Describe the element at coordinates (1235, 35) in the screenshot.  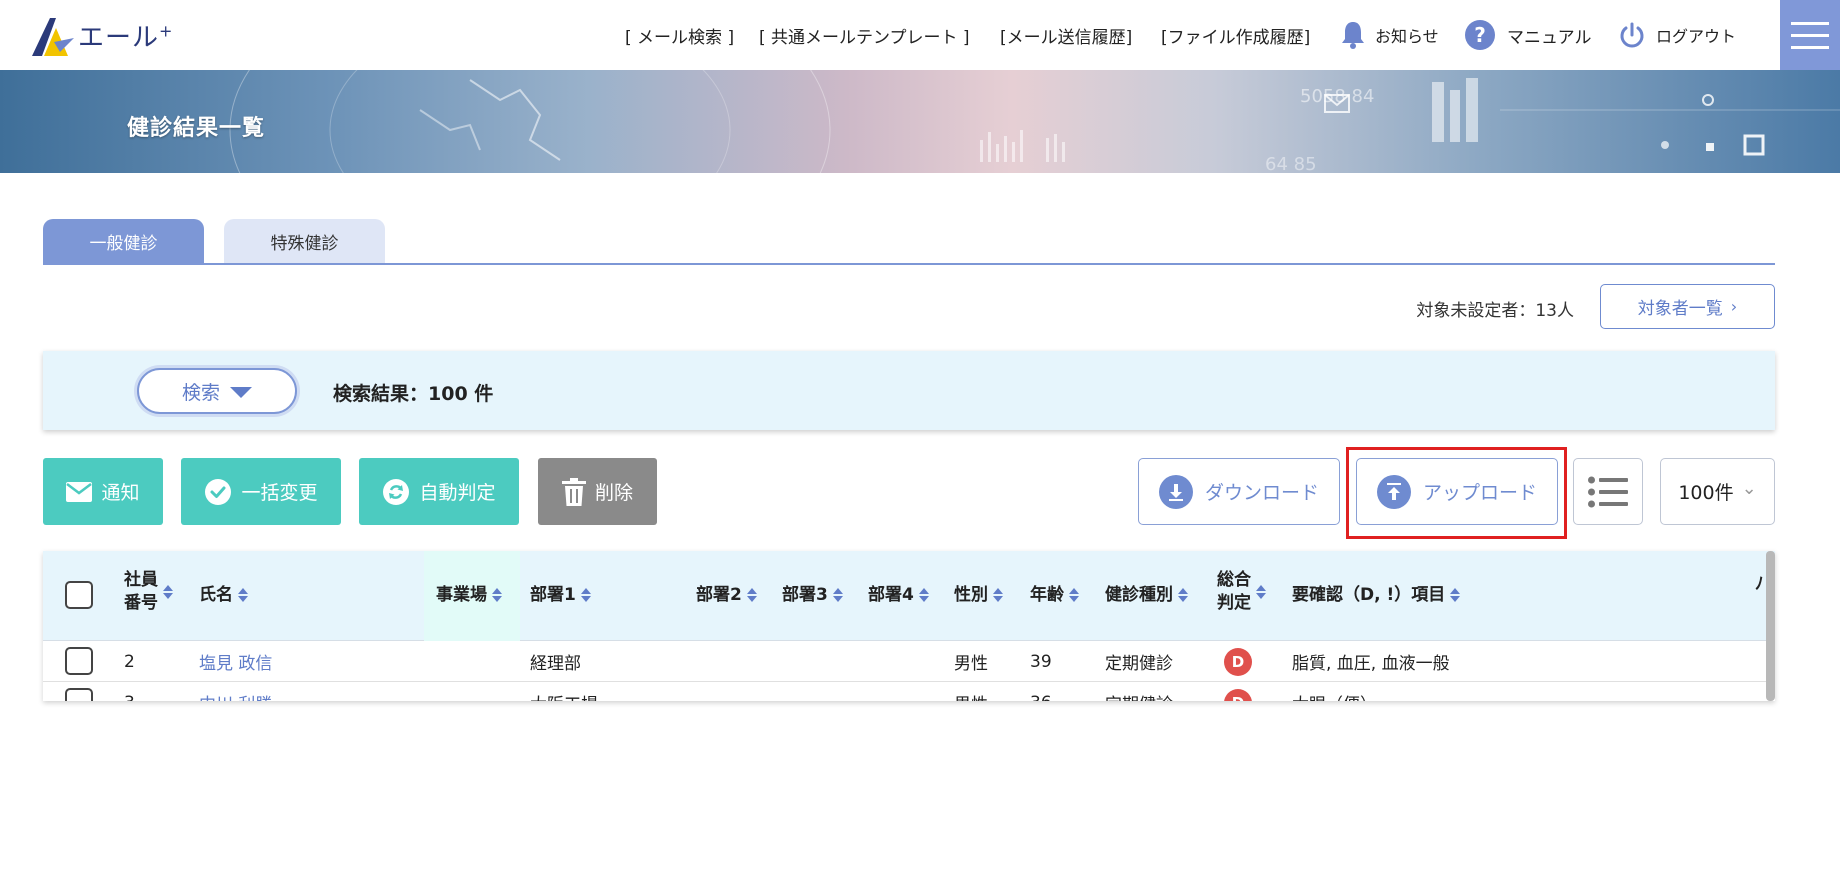
I see `nav-file-history: [ファイル作成履歴]` at that location.